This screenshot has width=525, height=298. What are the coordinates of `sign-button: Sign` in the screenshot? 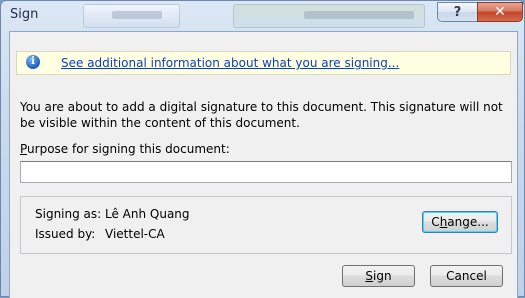 It's located at (378, 276).